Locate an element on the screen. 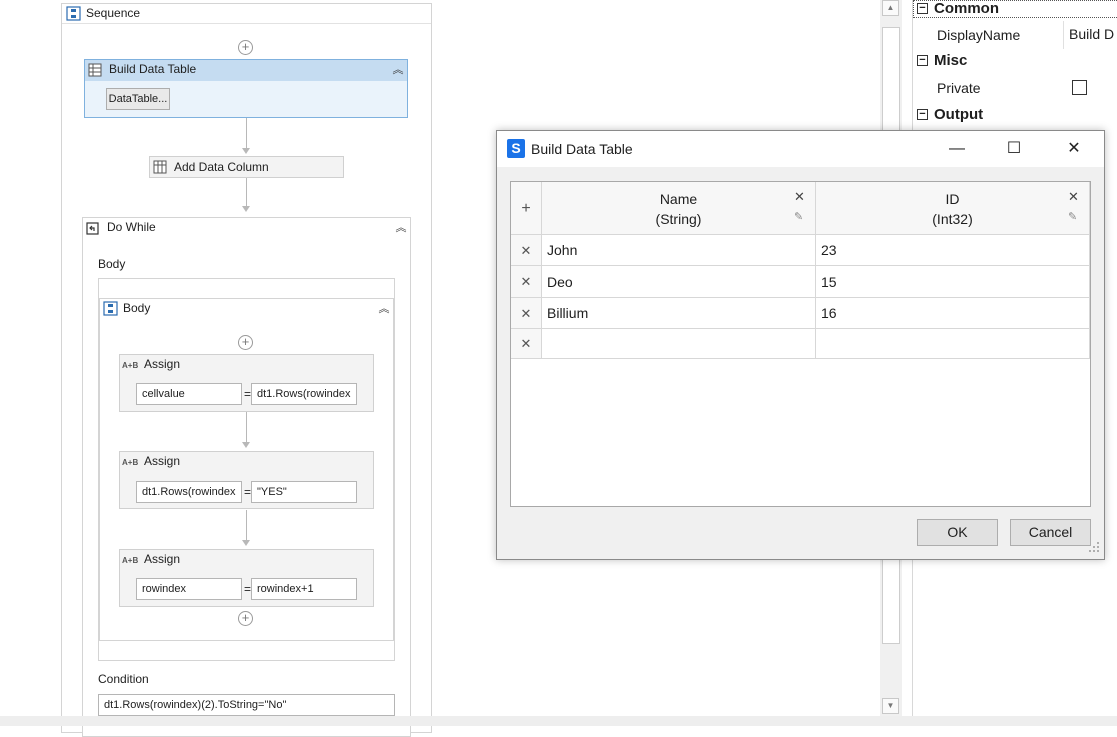 This screenshot has height=737, width=1117. build-data-table-title: Build Data Table is located at coordinates (153, 69).